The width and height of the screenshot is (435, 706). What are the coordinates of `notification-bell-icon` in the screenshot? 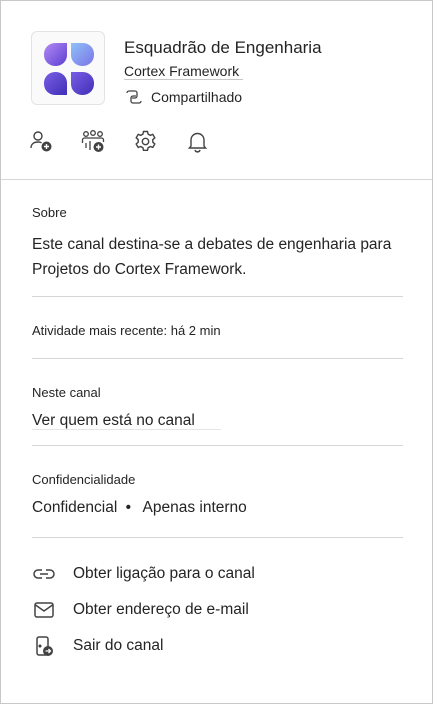 It's located at (197, 142).